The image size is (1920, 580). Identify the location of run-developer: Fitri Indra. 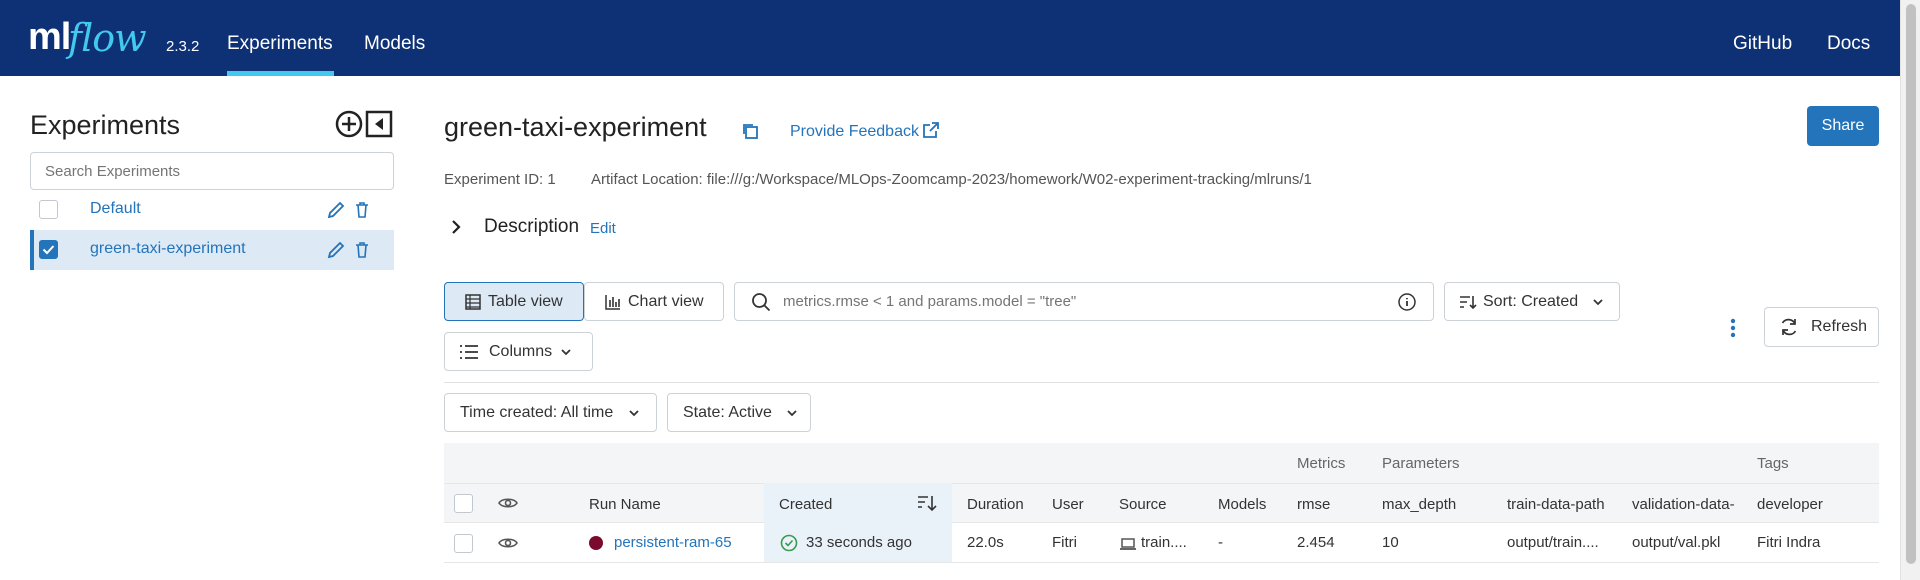
(1789, 542).